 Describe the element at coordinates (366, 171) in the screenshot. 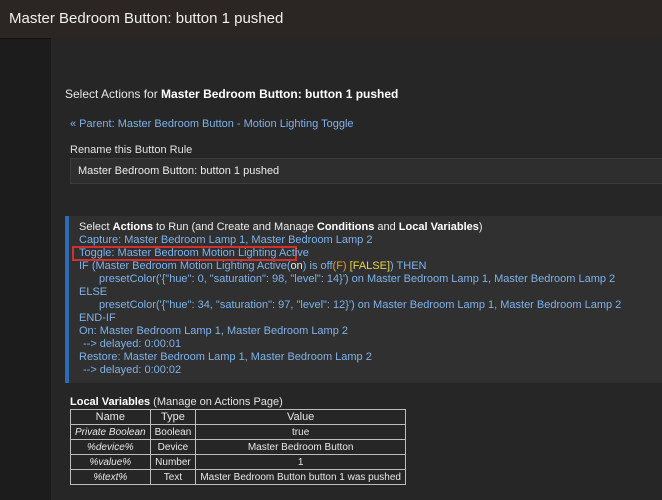

I see `rename-input` at that location.